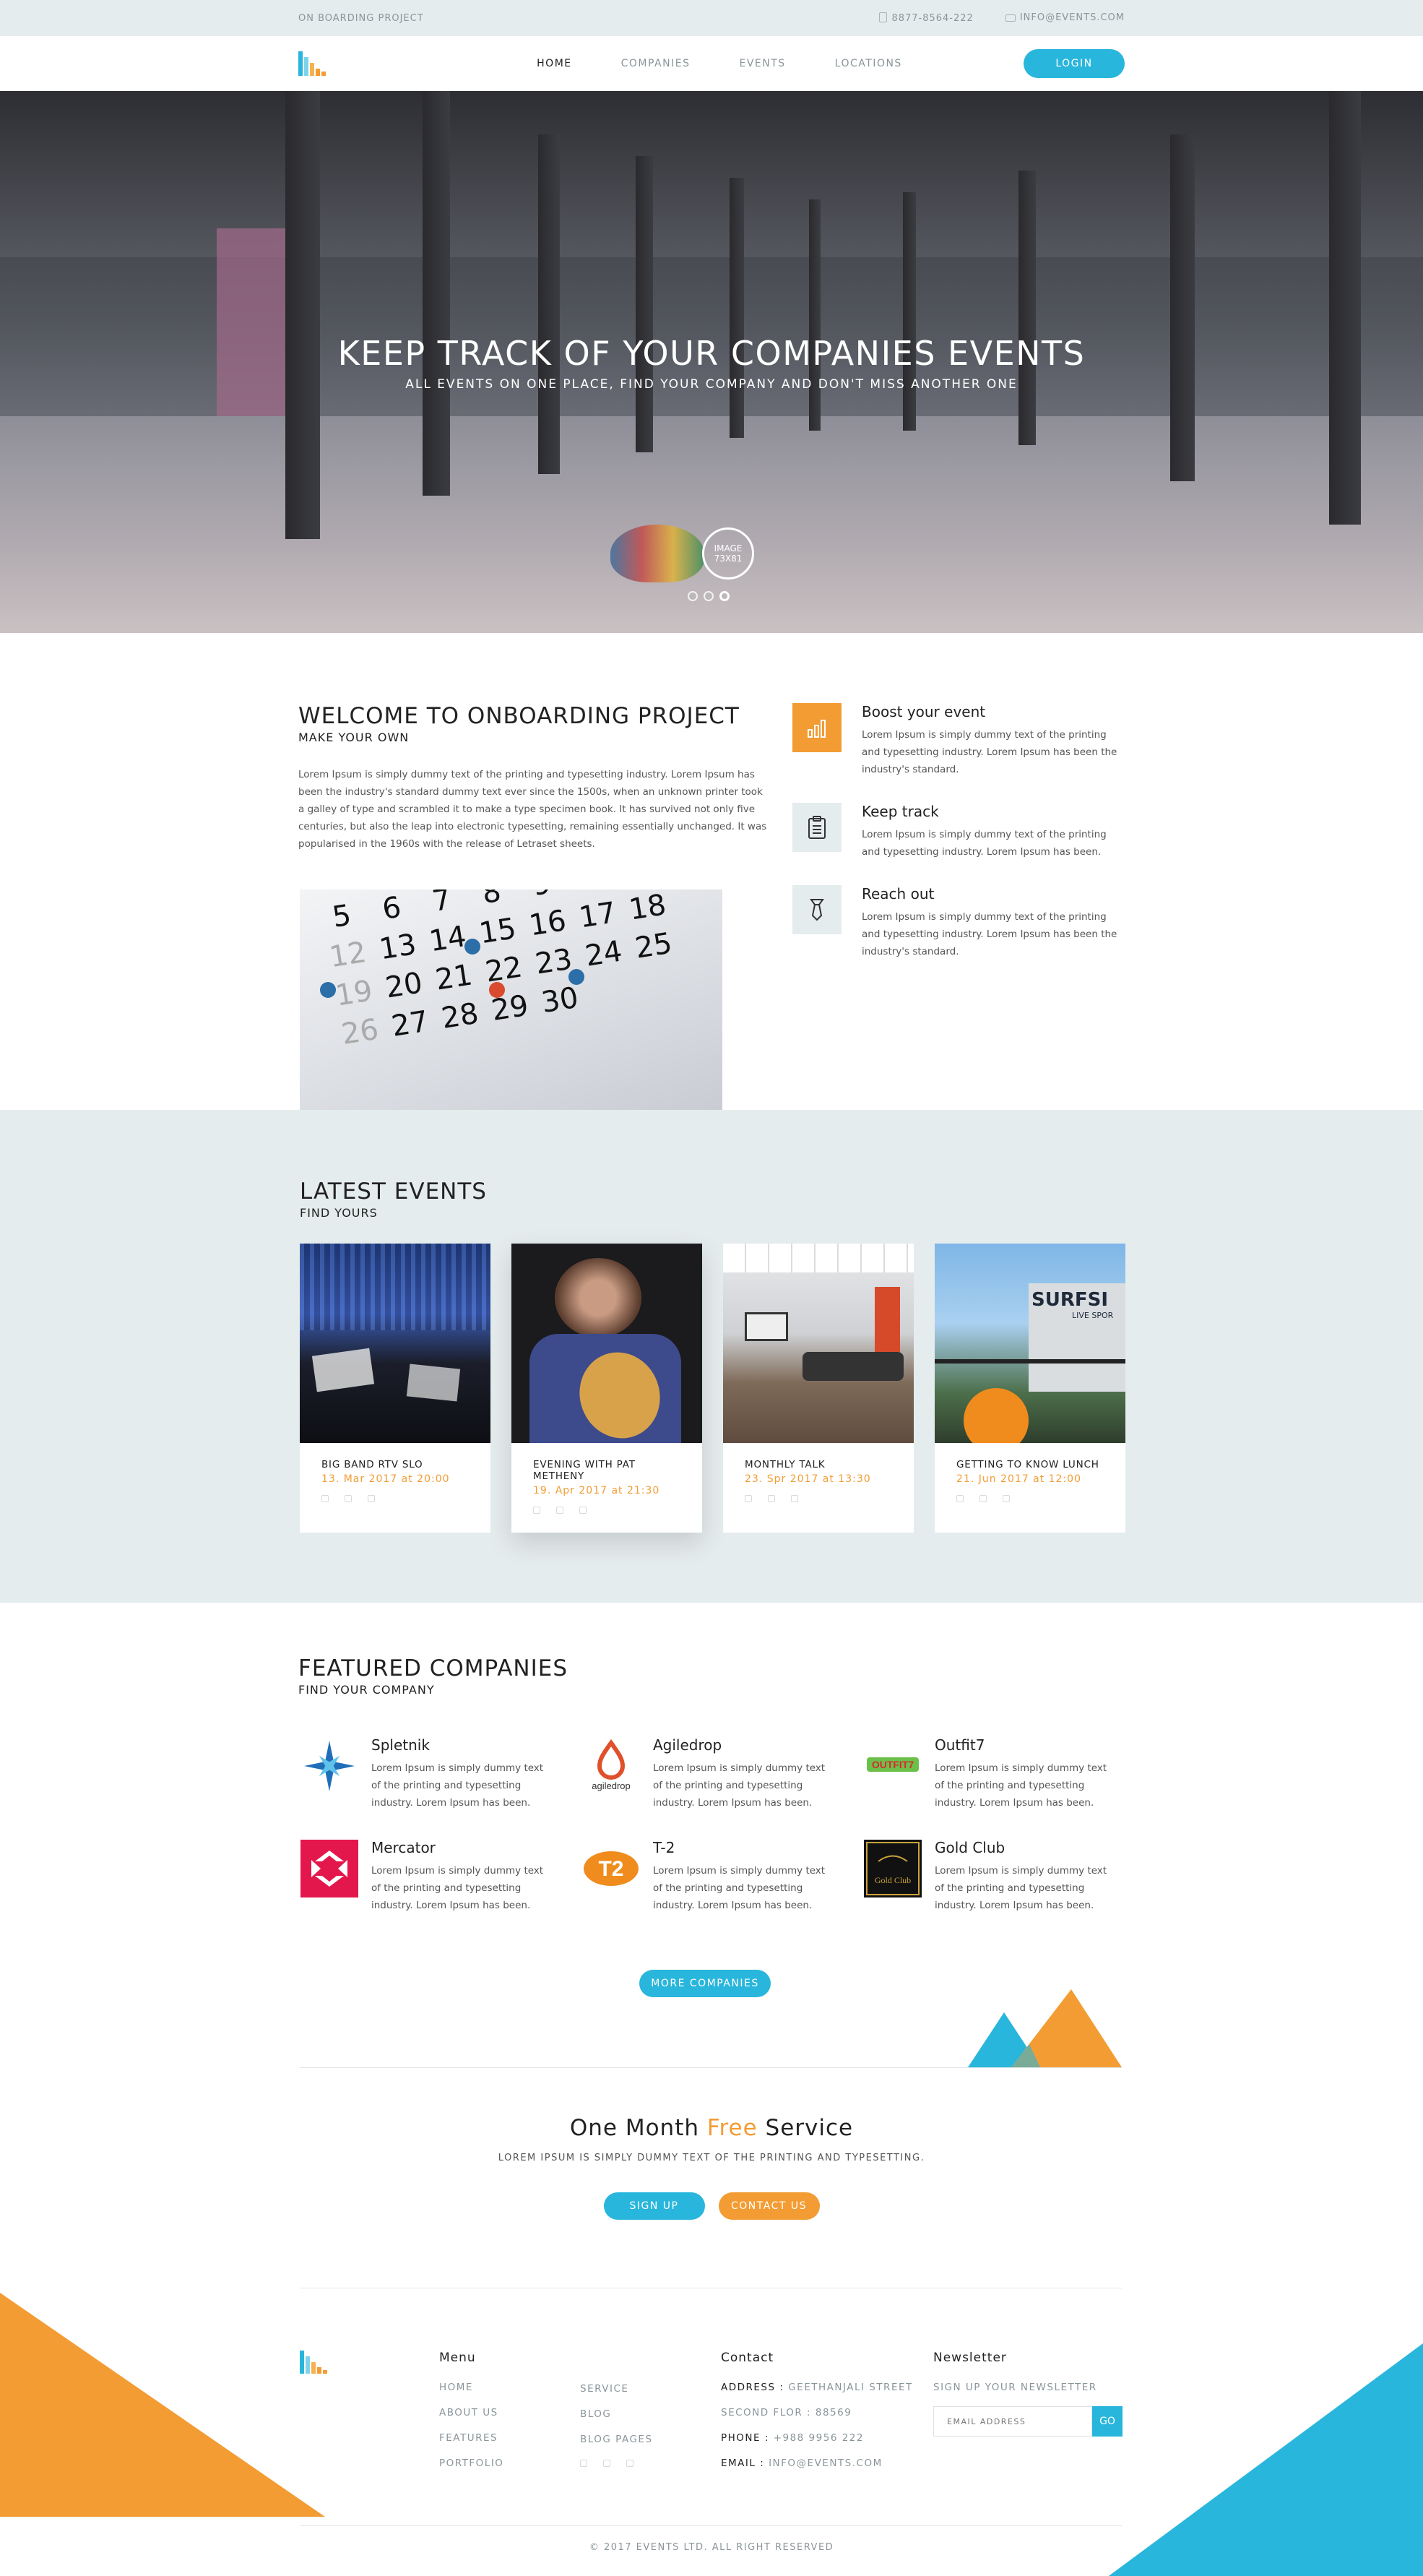 The image size is (1423, 2576). I want to click on footer-divider, so click(711, 2525).